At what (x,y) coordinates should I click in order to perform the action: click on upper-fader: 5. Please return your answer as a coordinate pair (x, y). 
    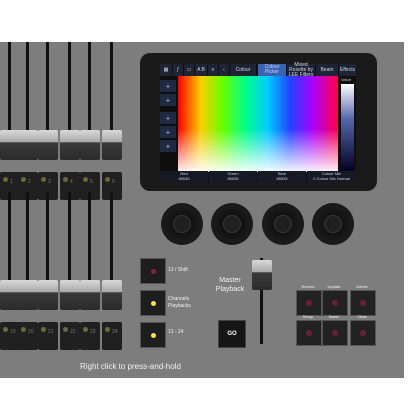
    Looking at the image, I should click on (90, 122).